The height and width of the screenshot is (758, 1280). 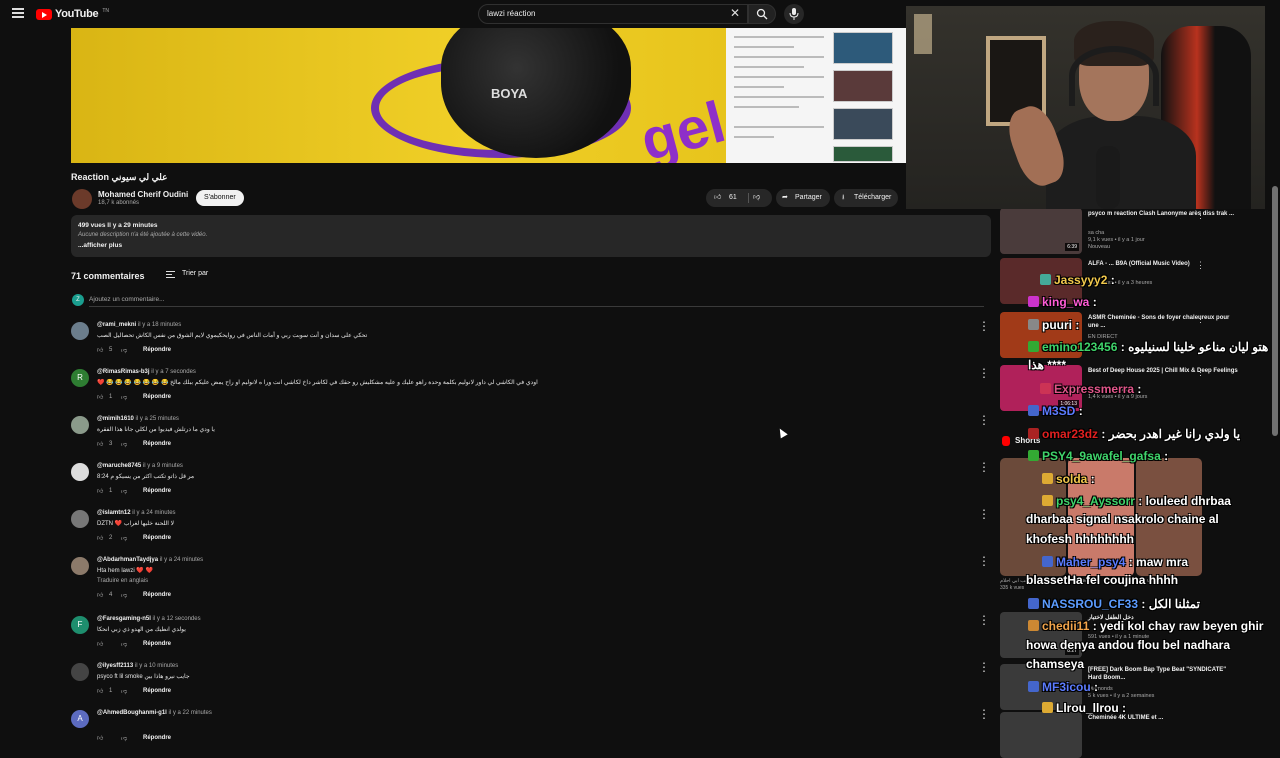 What do you see at coordinates (1041, 735) in the screenshot?
I see `video-thumbnail` at bounding box center [1041, 735].